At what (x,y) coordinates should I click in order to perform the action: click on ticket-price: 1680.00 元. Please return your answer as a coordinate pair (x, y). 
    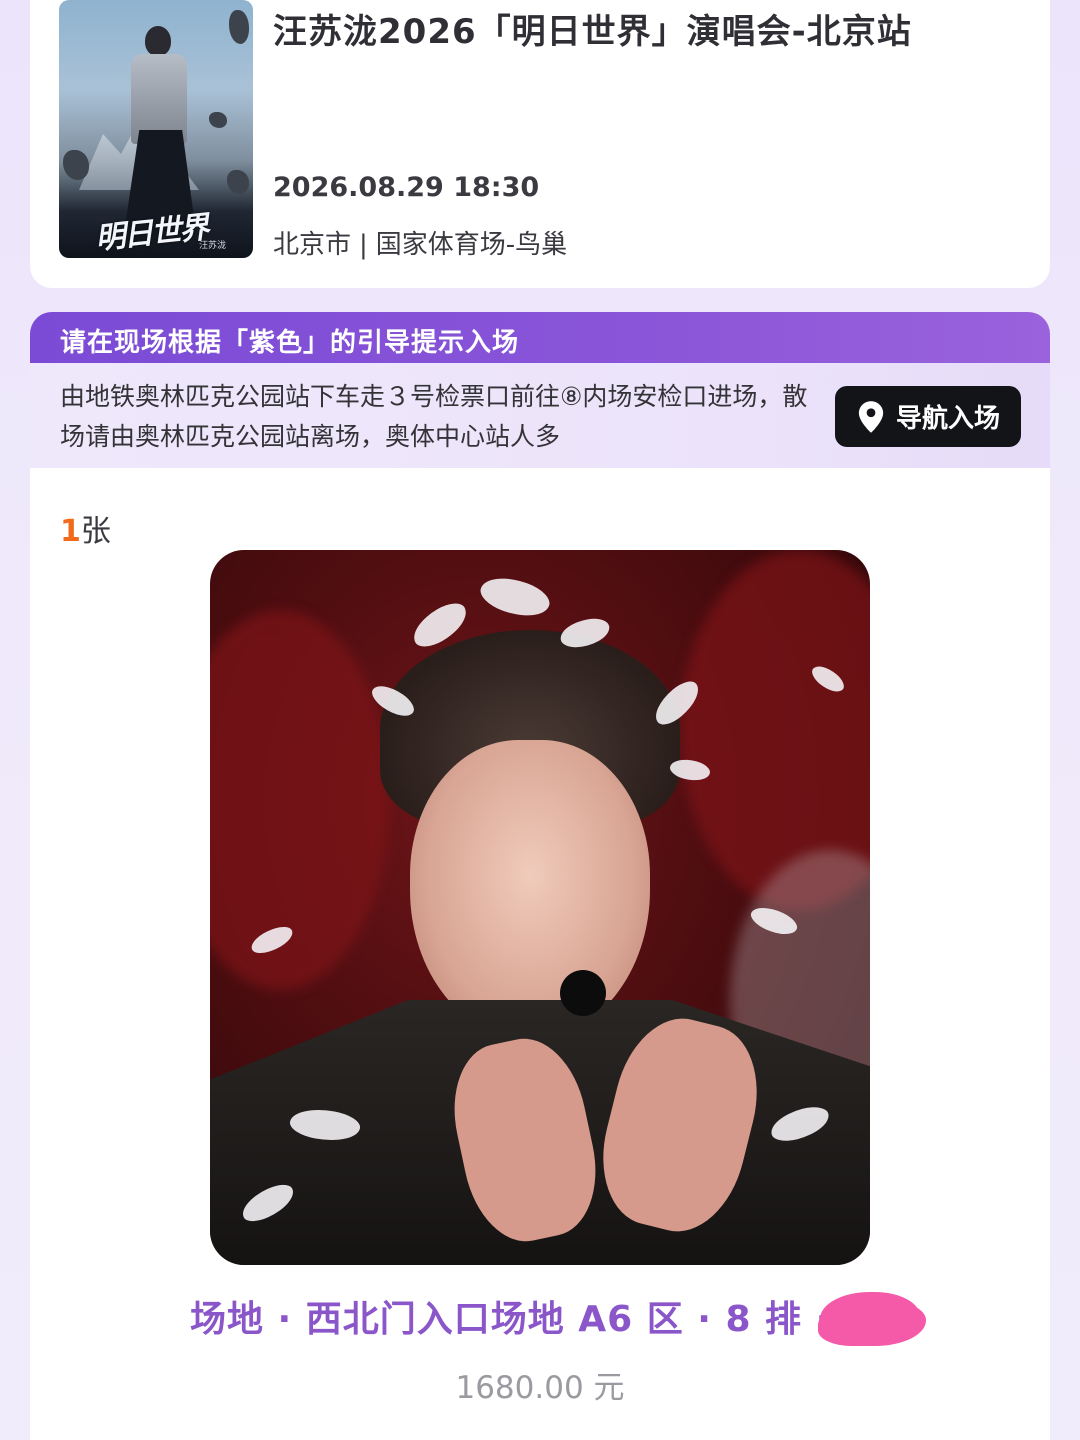
    Looking at the image, I should click on (540, 1388).